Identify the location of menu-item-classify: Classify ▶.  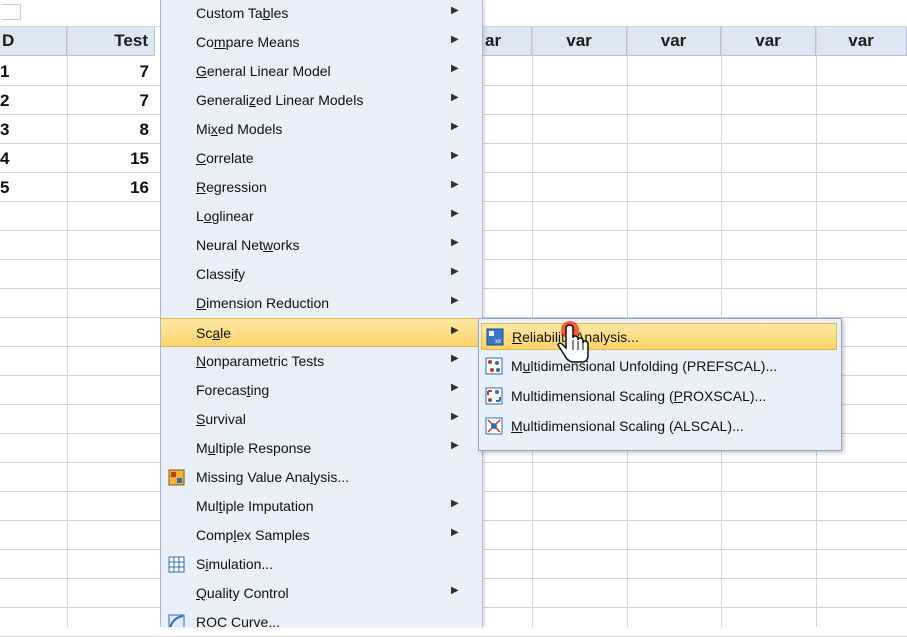
(321, 274).